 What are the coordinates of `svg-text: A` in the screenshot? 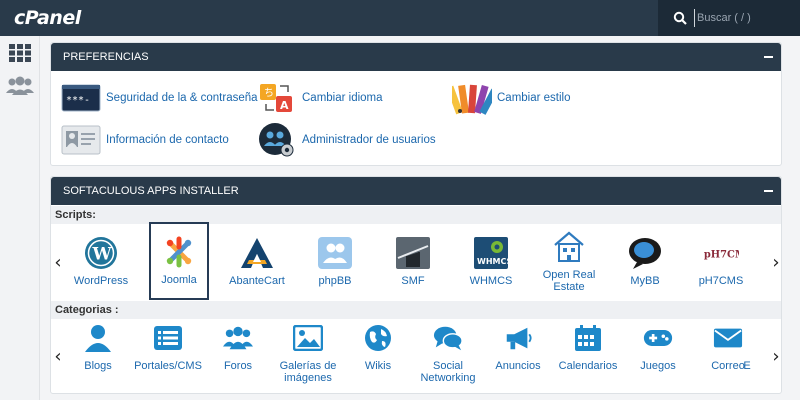 It's located at (284, 105).